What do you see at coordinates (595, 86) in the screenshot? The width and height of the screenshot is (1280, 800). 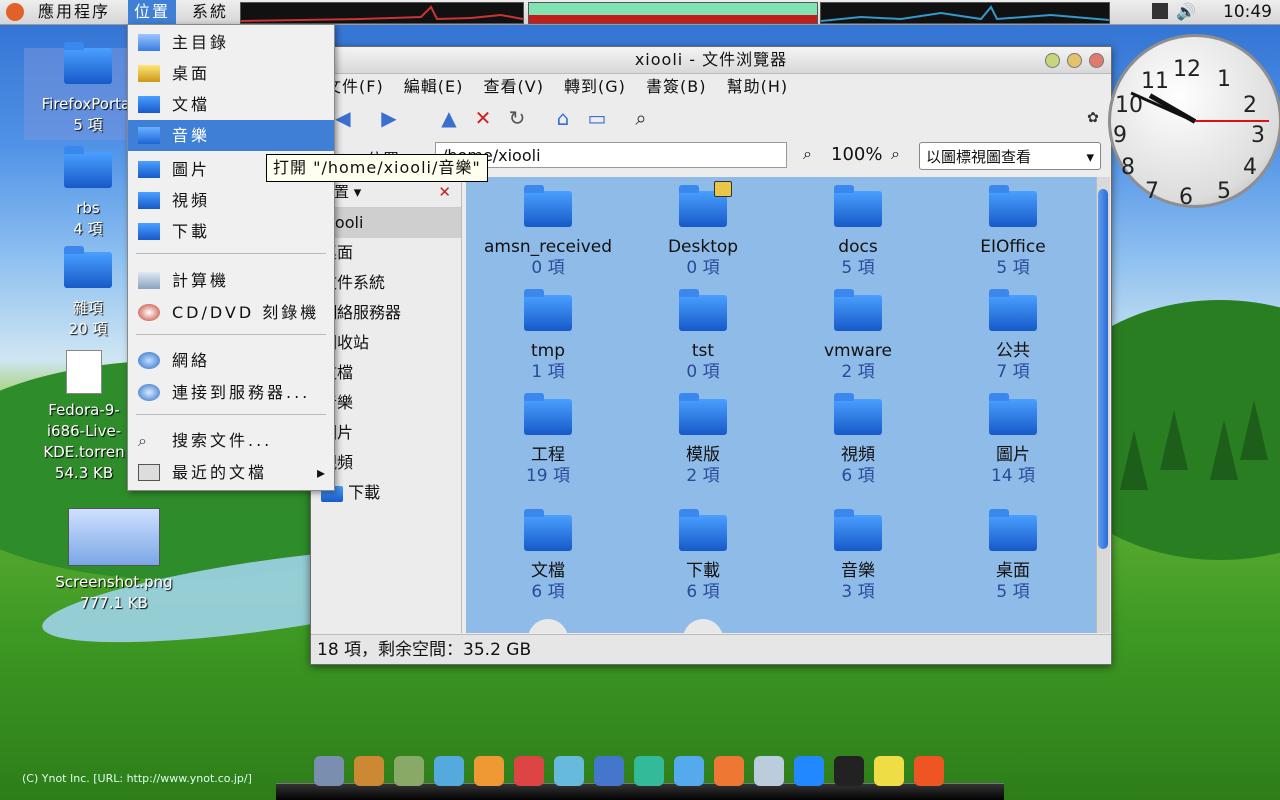 I see `menu-go: 轉到(G)` at bounding box center [595, 86].